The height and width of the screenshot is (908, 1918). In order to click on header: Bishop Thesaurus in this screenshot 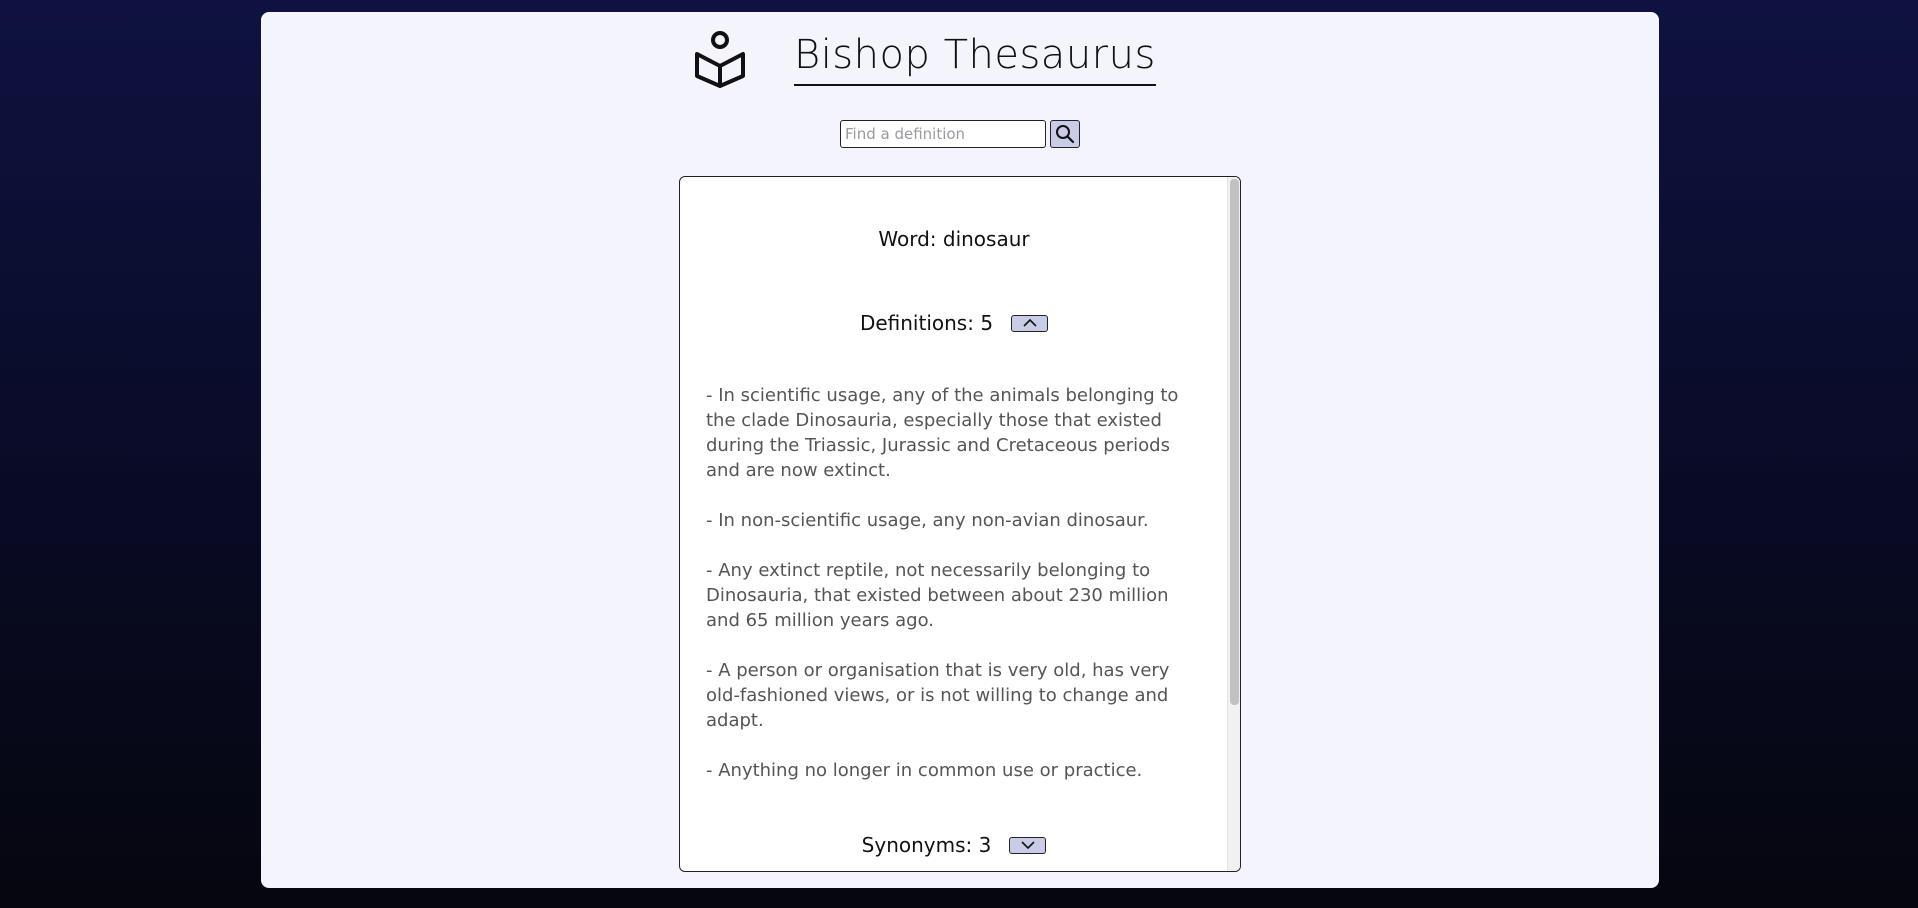, I will do `click(960, 62)`.